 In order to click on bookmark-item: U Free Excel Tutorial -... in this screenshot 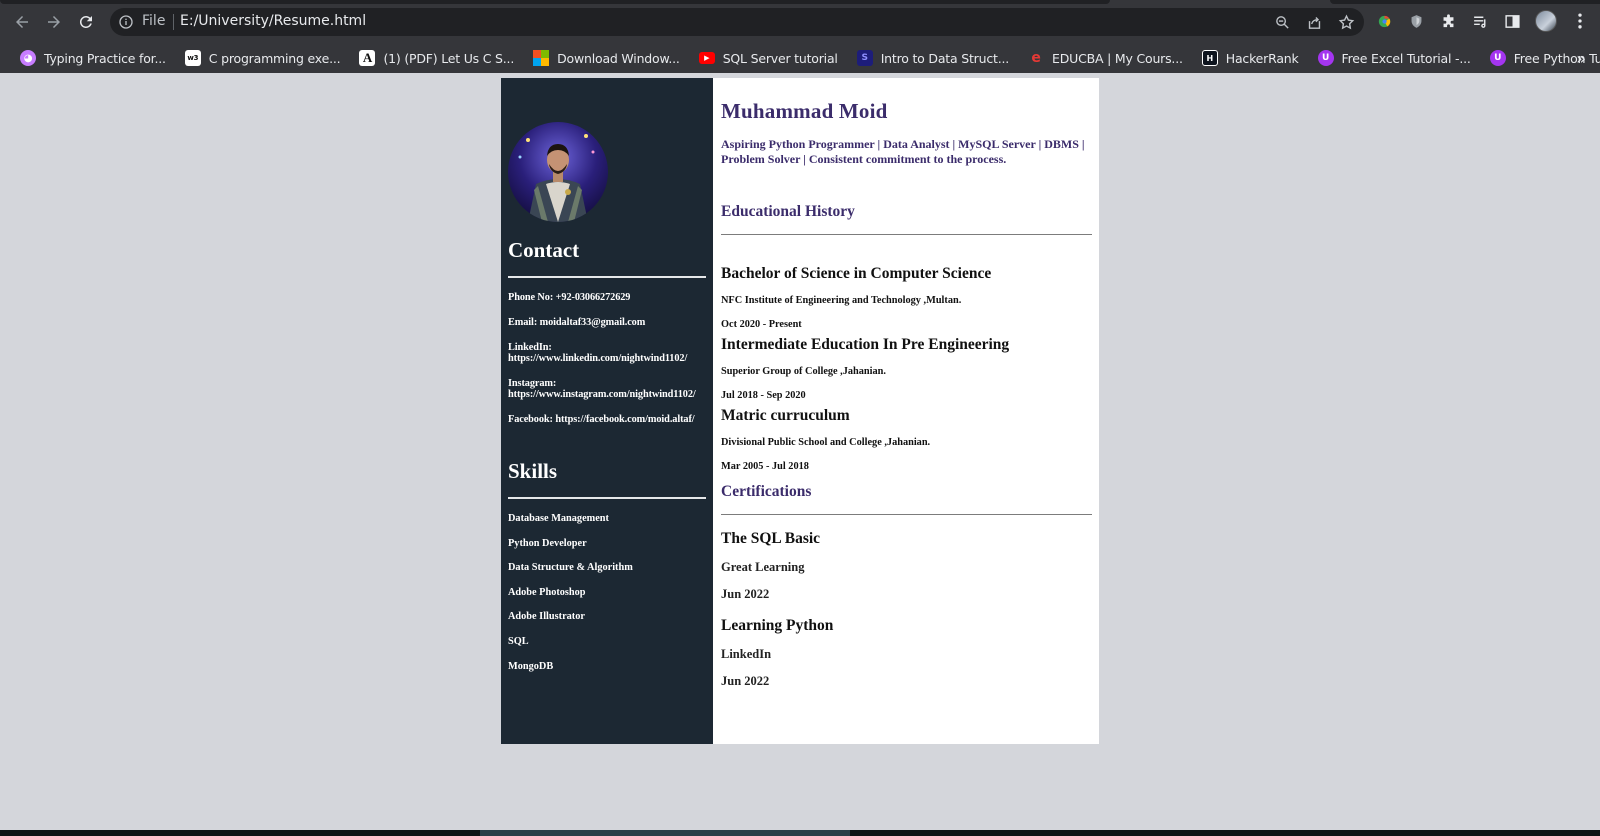, I will do `click(1394, 58)`.